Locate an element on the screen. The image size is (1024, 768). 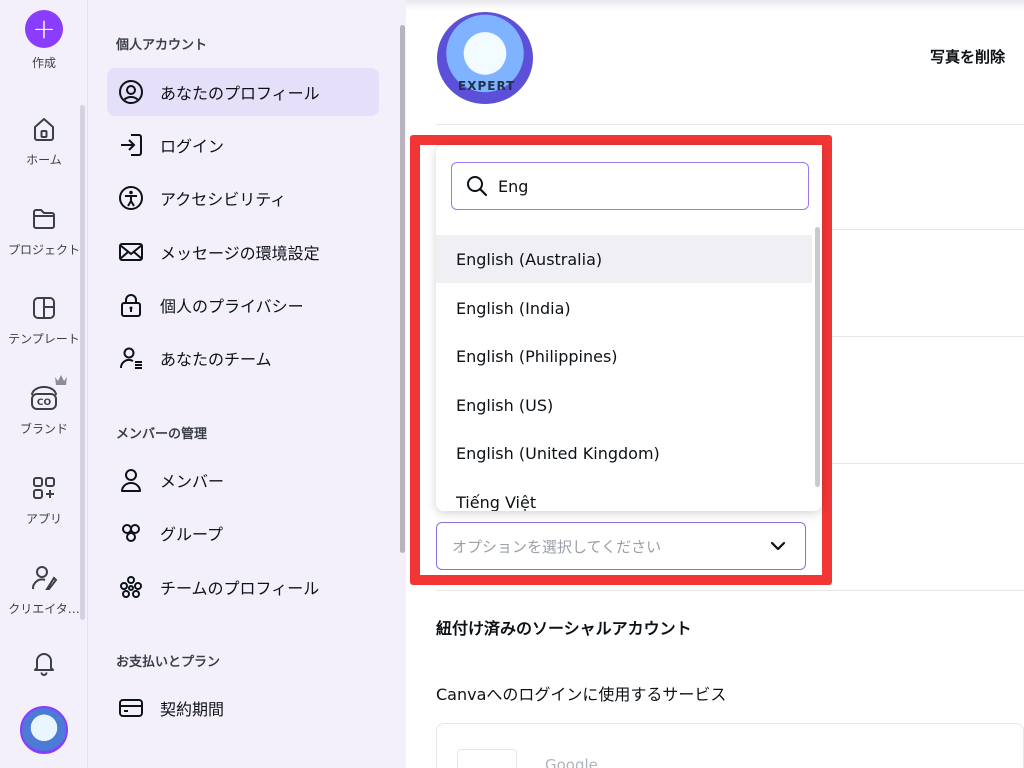
rail-label-home: ホーム is located at coordinates (44, 160).